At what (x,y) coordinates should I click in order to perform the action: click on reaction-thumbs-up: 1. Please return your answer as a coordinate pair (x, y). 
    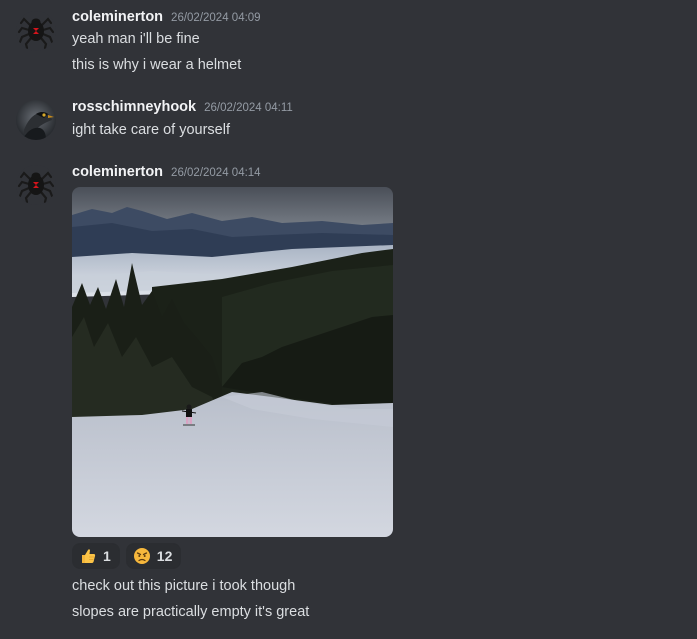
    Looking at the image, I should click on (96, 556).